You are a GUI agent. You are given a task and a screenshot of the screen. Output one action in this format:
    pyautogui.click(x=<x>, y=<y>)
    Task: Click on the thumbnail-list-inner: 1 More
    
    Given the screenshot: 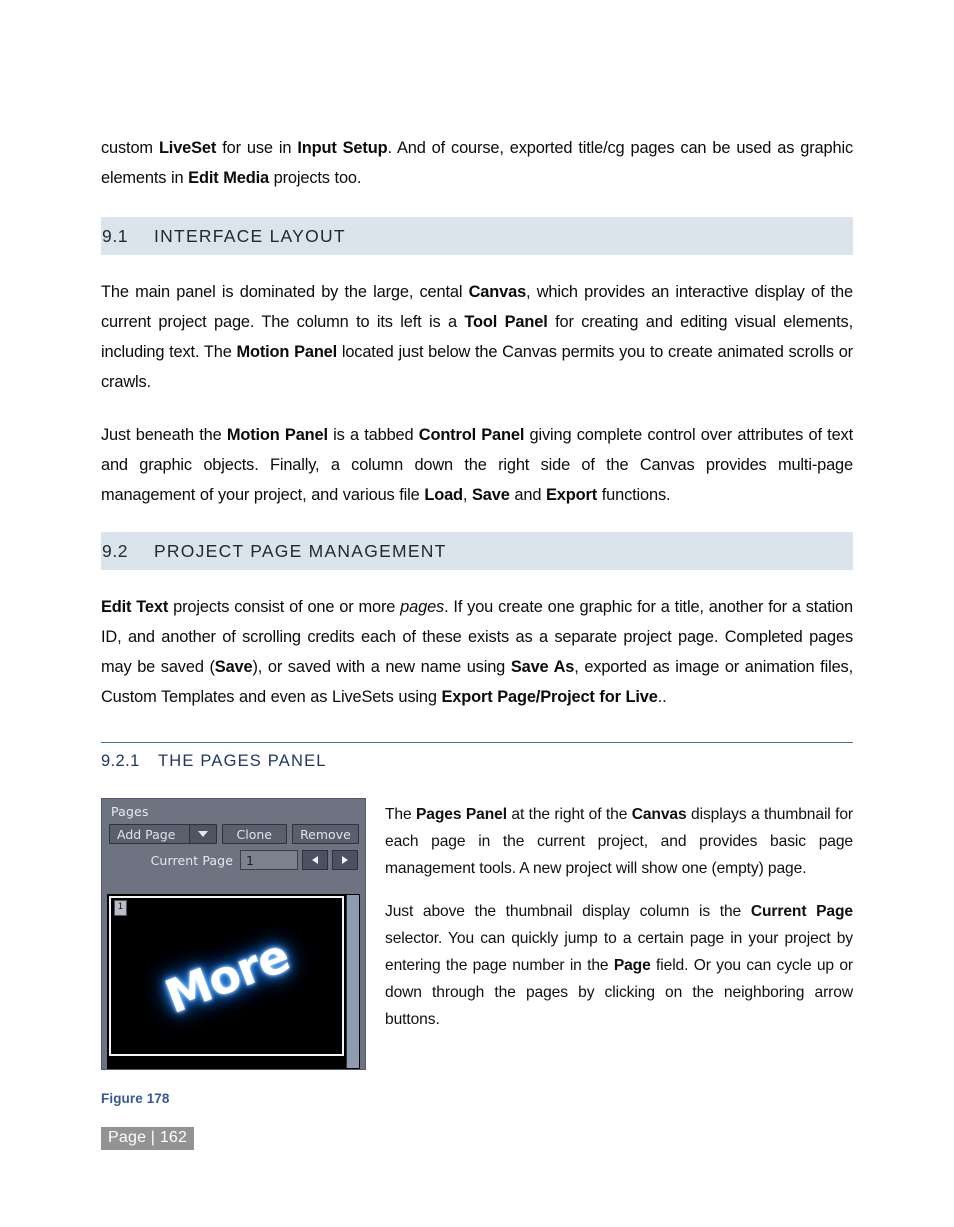 What is the action you would take?
    pyautogui.click(x=226, y=981)
    